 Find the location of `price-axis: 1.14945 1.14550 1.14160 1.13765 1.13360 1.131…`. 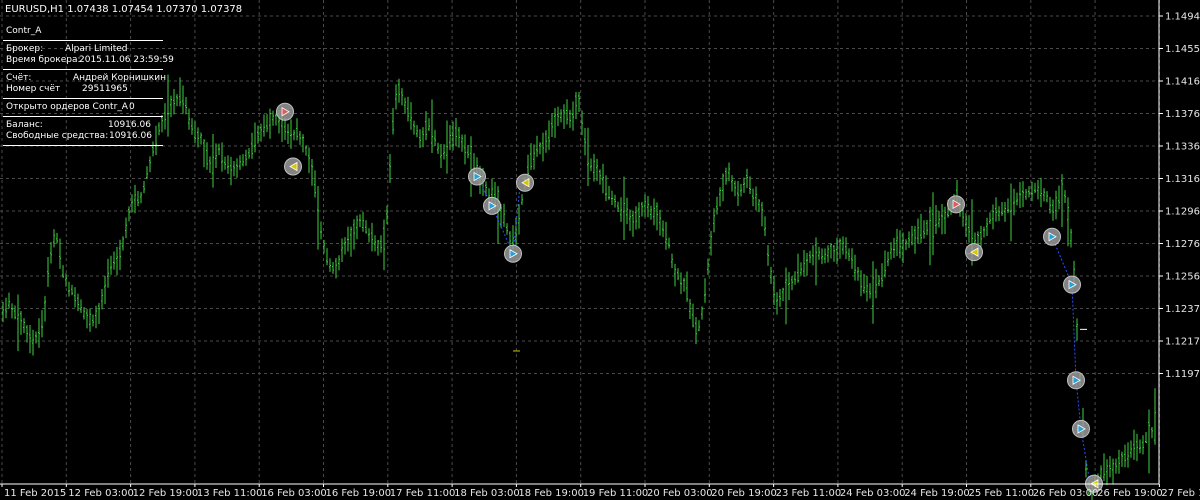

price-axis: 1.14945 1.14550 1.14160 1.13765 1.13360 1.131… is located at coordinates (1179, 242).